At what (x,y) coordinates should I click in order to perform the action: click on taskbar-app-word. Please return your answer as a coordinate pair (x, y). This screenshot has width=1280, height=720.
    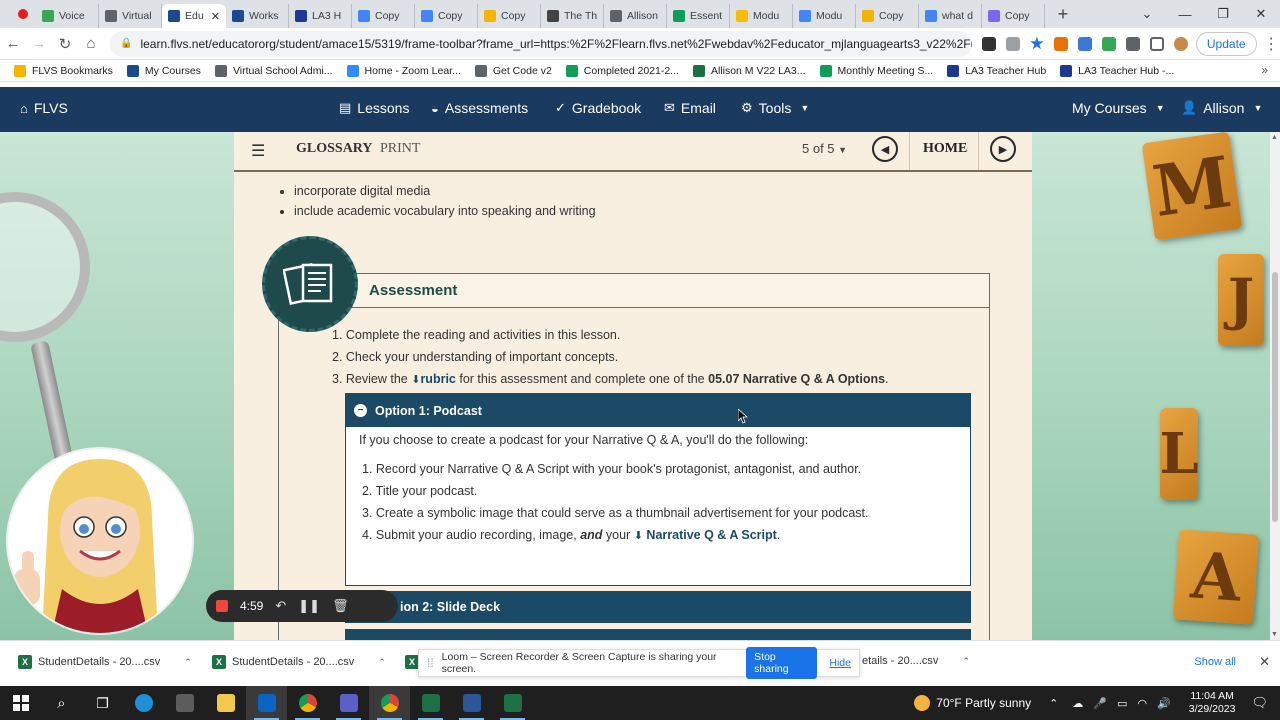
    Looking at the image, I should click on (471, 703).